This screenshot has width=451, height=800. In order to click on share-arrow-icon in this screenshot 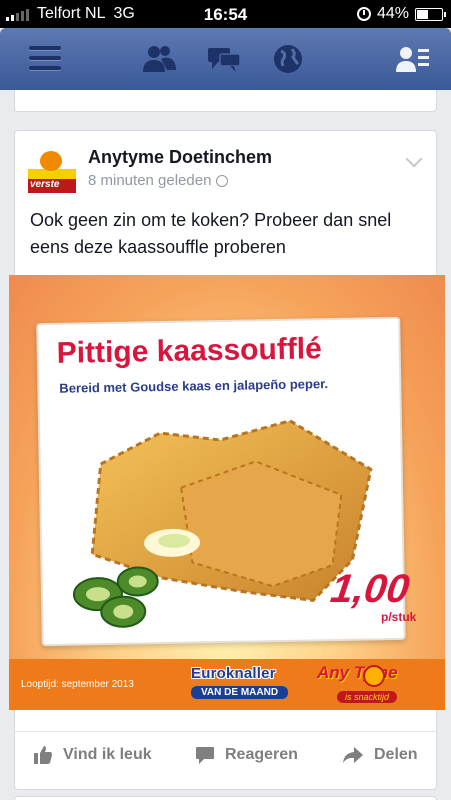, I will do `click(353, 755)`.